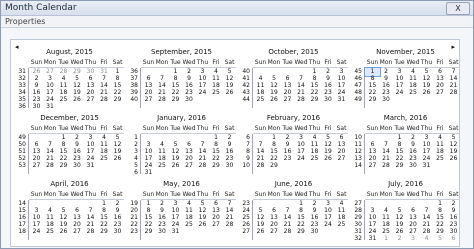  Describe the element at coordinates (246, 165) in the screenshot. I see `week-number: 10` at that location.